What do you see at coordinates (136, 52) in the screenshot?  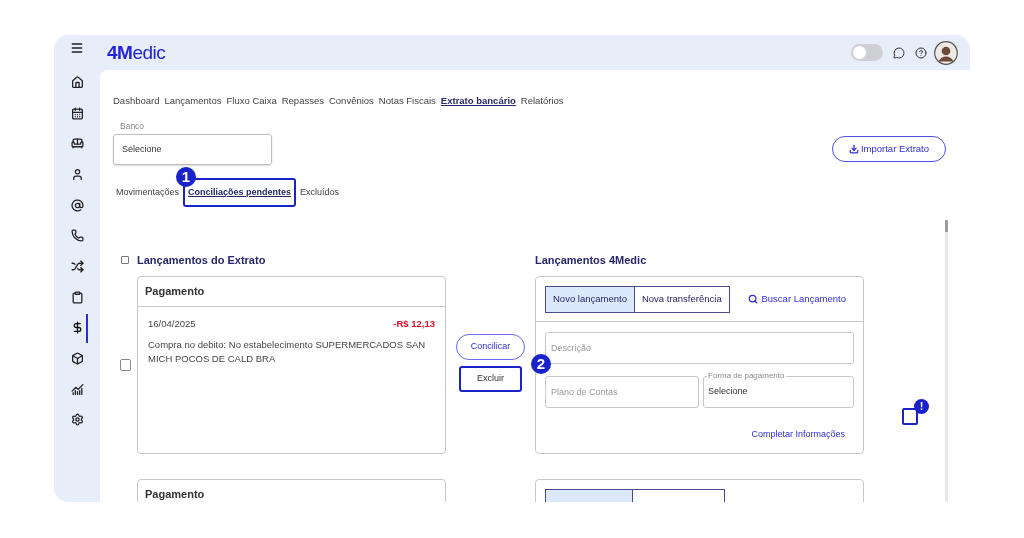 I see `app-logo: 4Medic` at bounding box center [136, 52].